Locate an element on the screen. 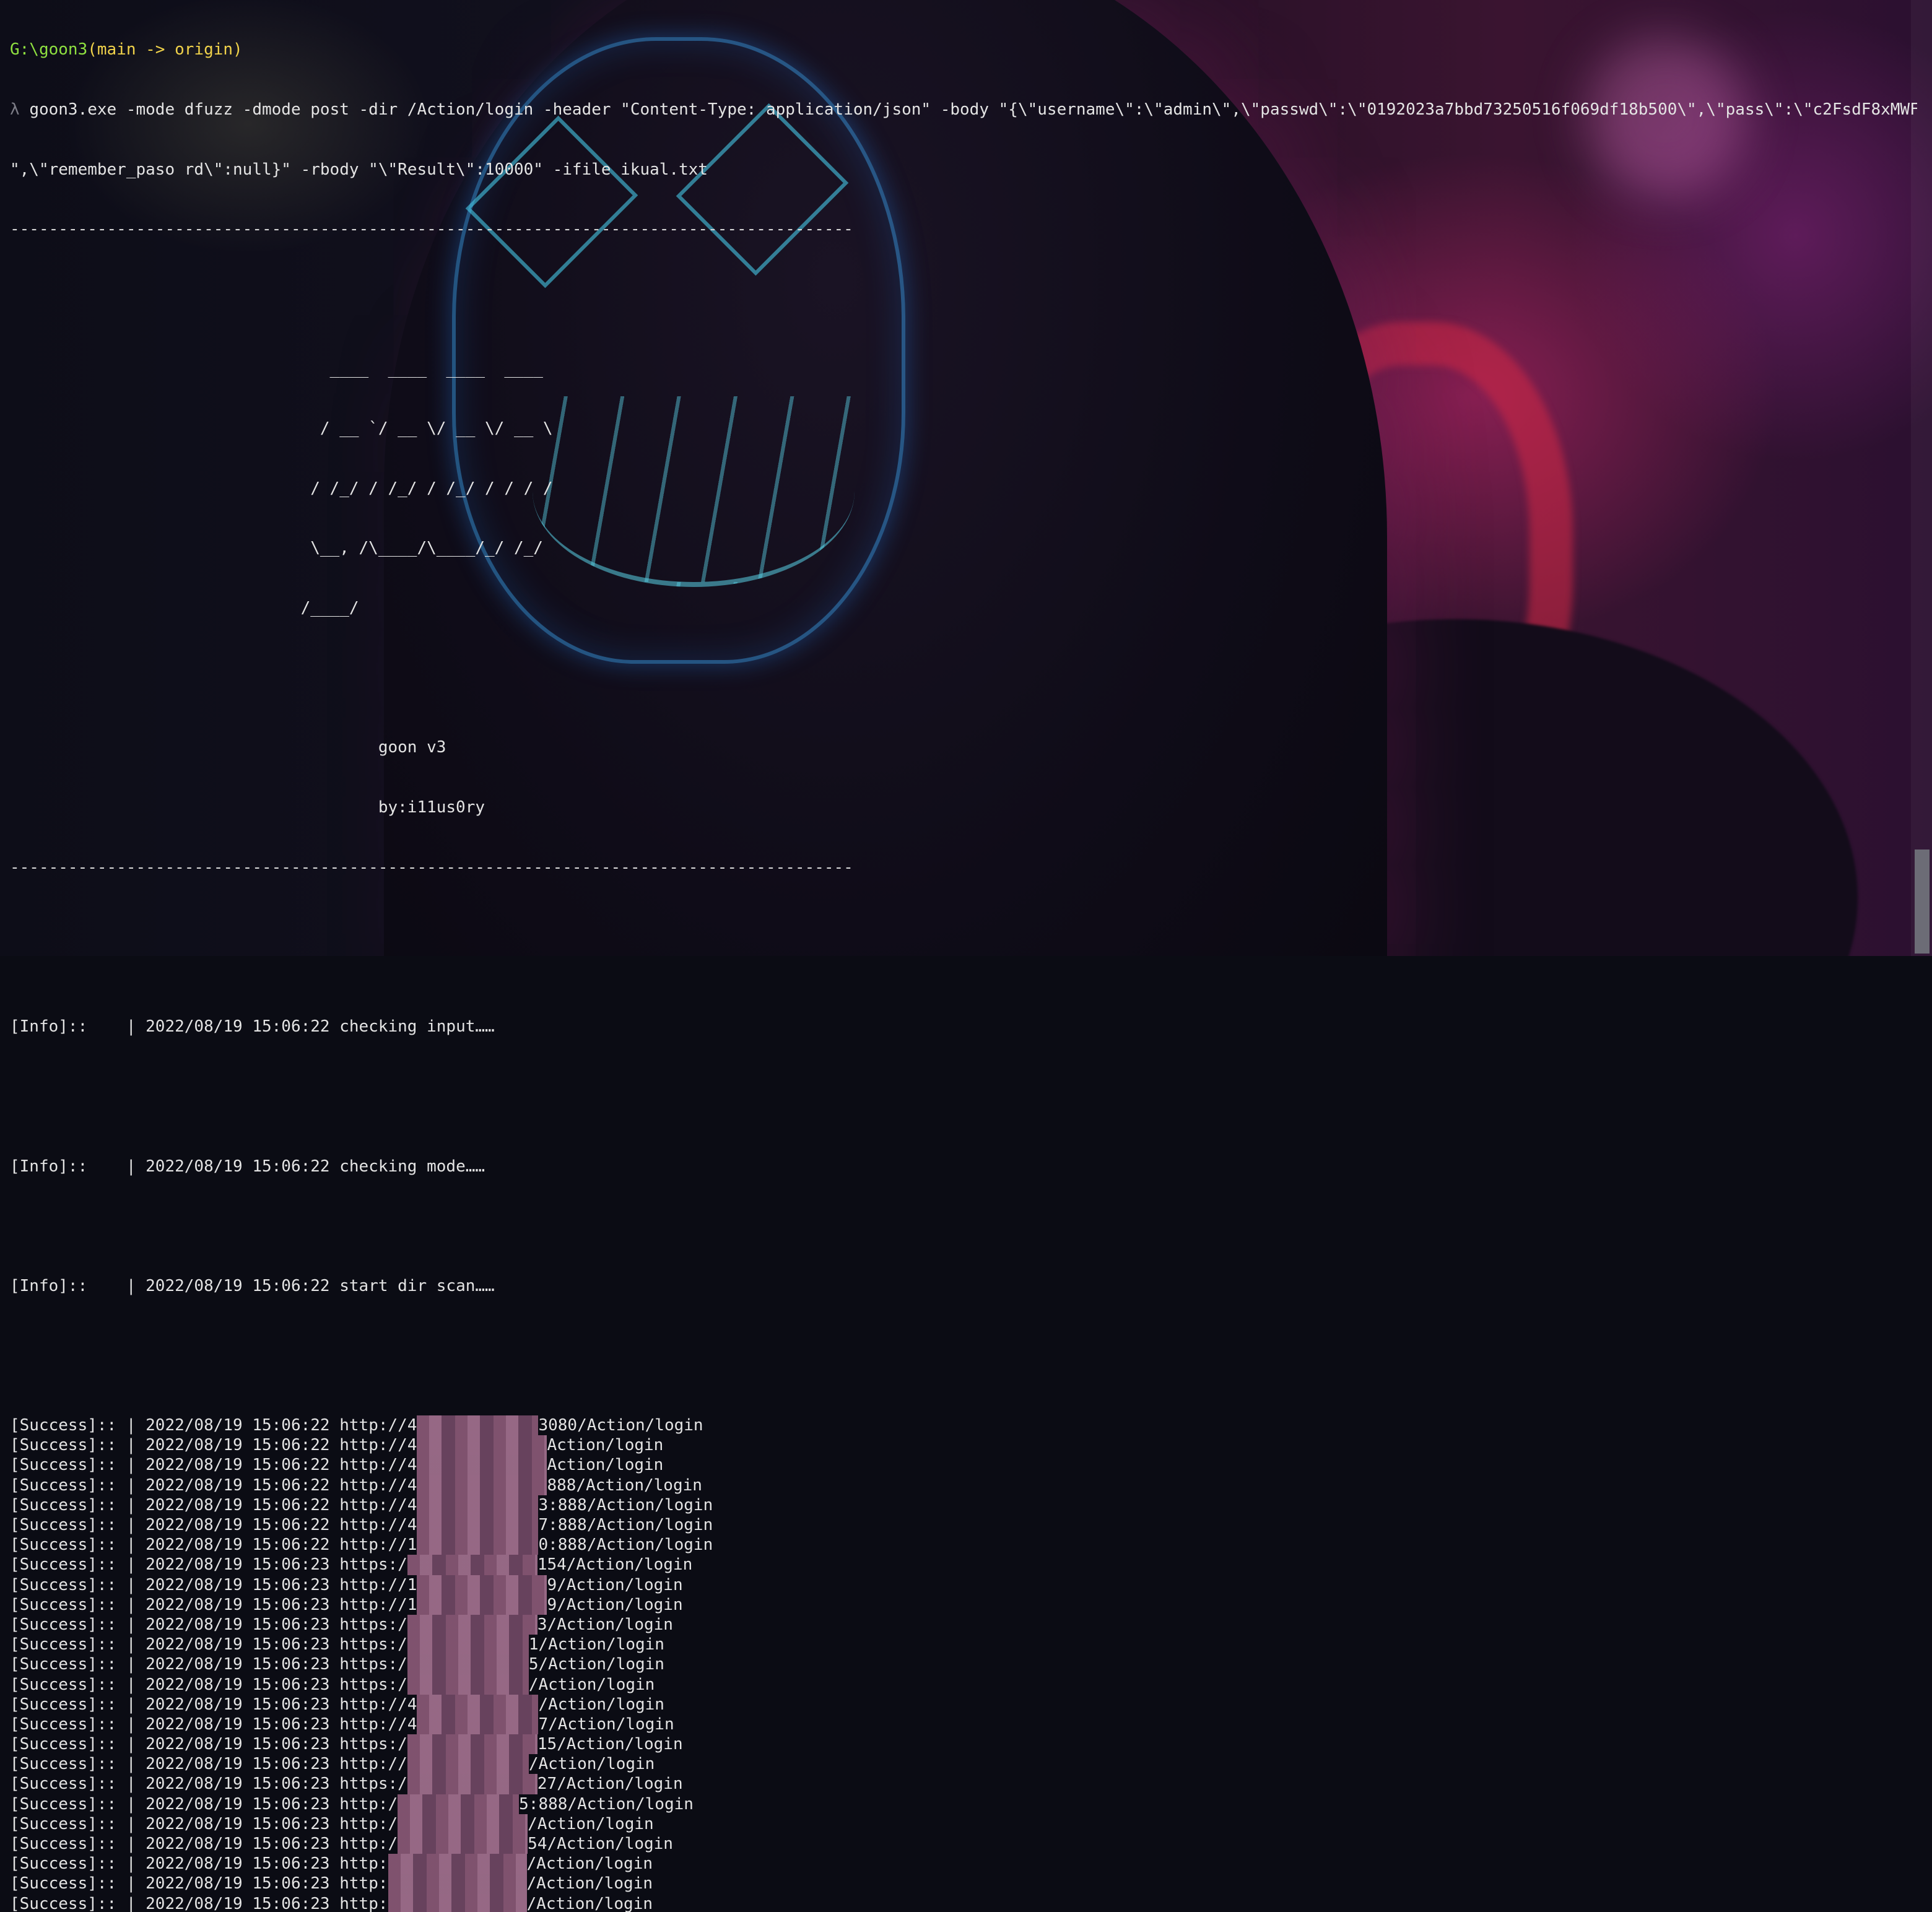 The width and height of the screenshot is (1932, 1912). url-suffix: 27/Action/login is located at coordinates (610, 1785).